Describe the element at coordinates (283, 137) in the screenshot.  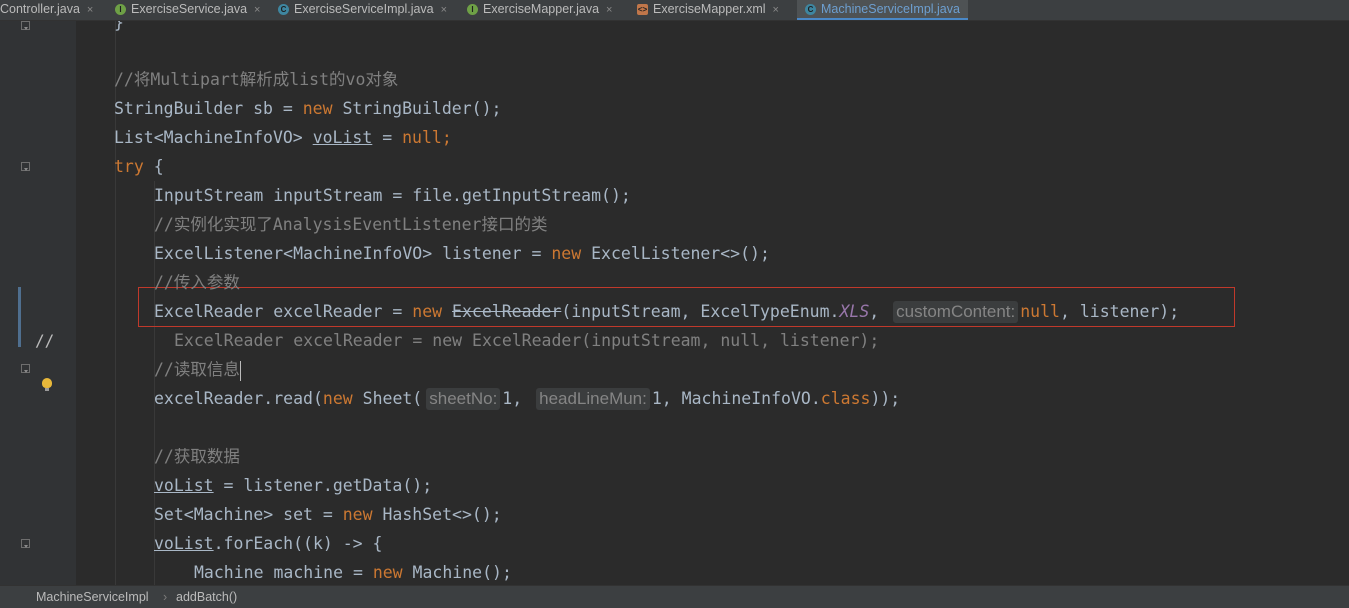
I see `code-line: List<MachineInfoVO> voList = null;` at that location.